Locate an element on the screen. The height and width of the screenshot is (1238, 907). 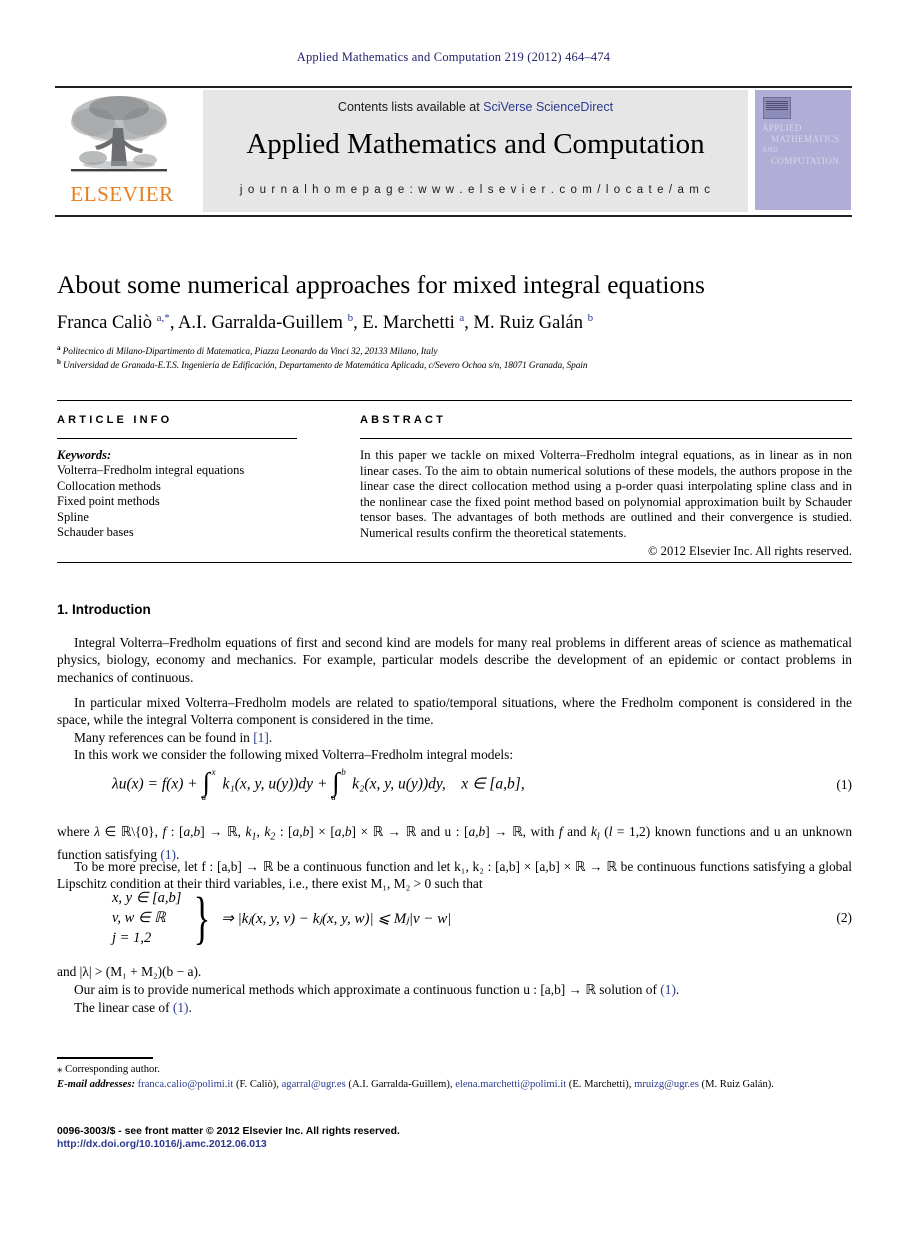
equation-1-term-1: k₁(x, y, u(y))dy + is located at coordinates (275, 784).